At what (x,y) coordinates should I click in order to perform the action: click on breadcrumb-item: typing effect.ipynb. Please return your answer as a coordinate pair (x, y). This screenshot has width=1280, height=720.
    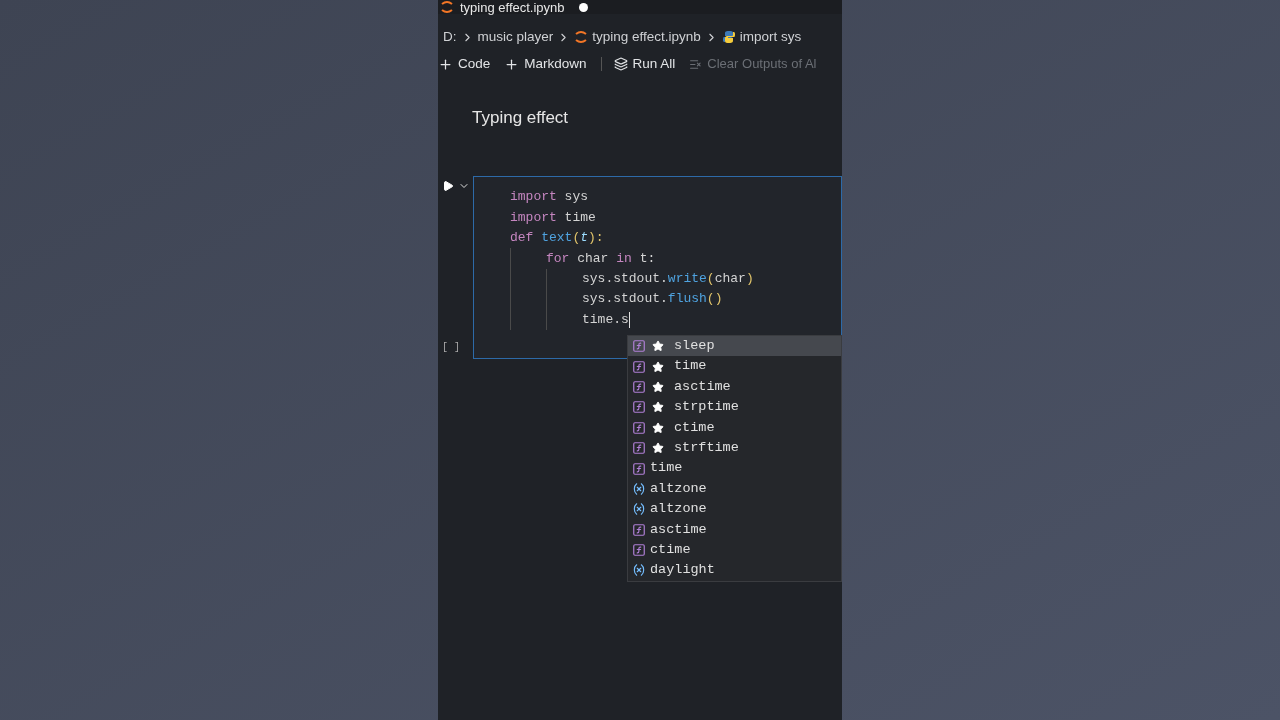
    Looking at the image, I should click on (646, 37).